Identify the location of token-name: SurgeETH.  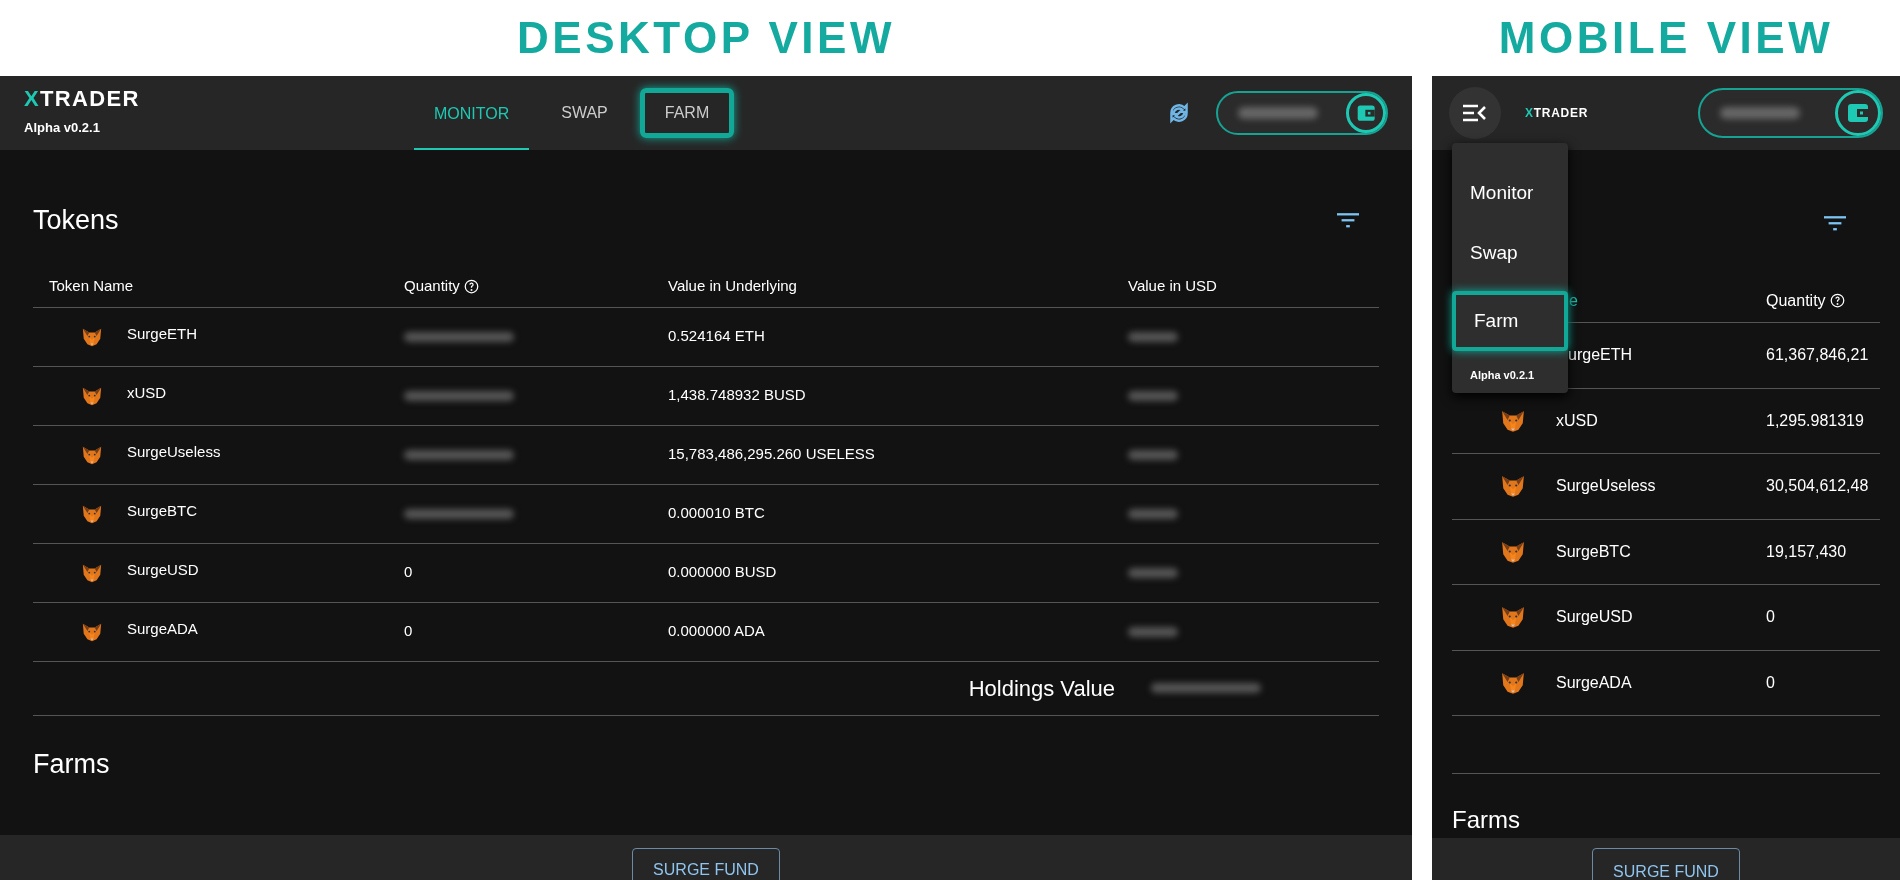
(162, 334).